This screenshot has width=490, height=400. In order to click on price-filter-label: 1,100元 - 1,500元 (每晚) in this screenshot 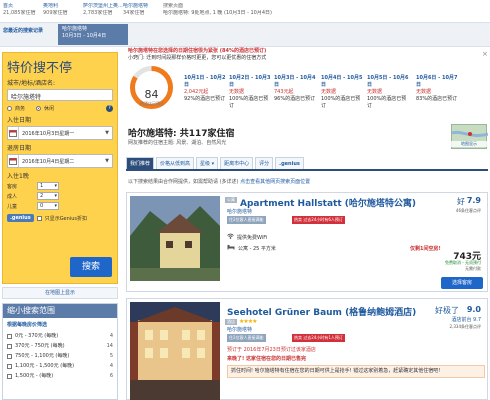, I will do `click(45, 366)`.